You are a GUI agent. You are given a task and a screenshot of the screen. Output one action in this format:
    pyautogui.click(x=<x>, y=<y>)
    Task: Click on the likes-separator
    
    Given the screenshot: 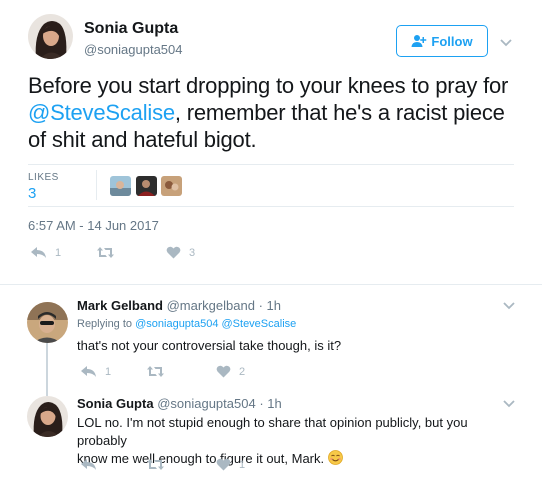 What is the action you would take?
    pyautogui.click(x=96, y=185)
    